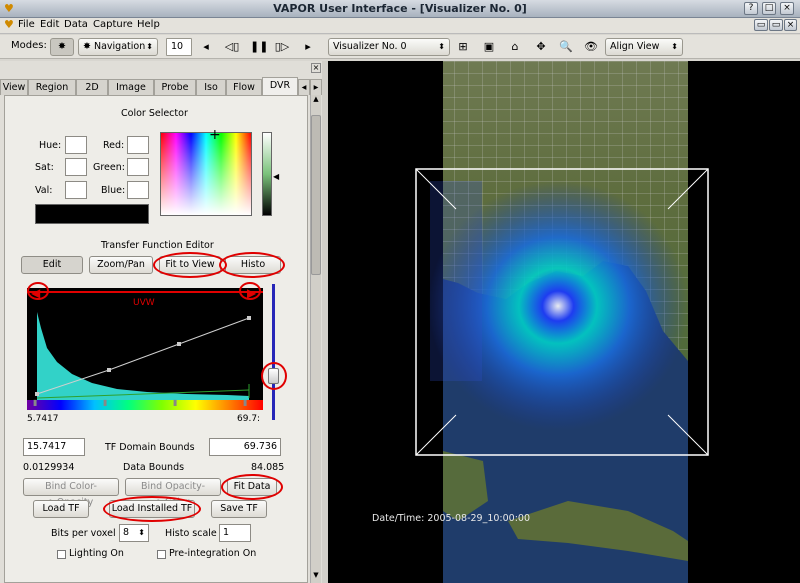 The width and height of the screenshot is (800, 583). Describe the element at coordinates (206, 171) in the screenshot. I see `hue-saturation-picker: +` at that location.